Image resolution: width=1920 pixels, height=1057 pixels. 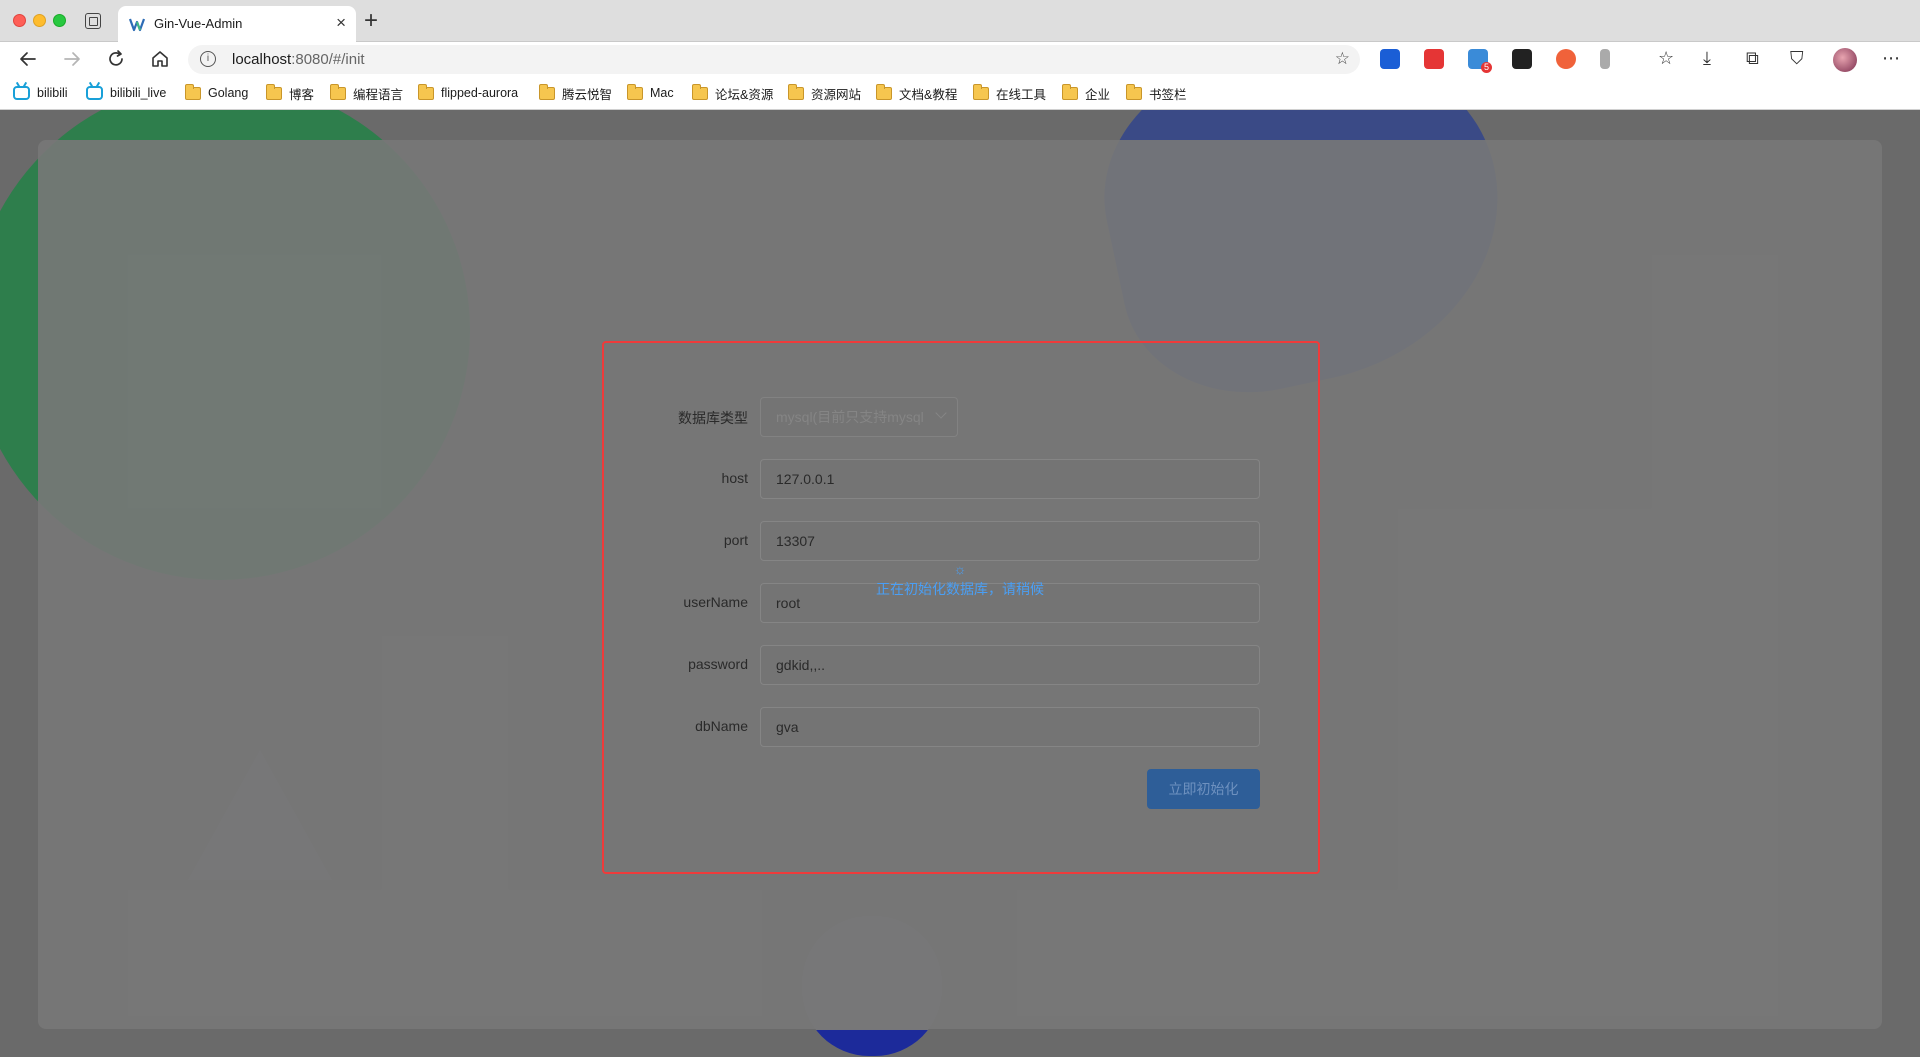 What do you see at coordinates (1797, 58) in the screenshot?
I see `browser-essentials-icon: ⛉` at bounding box center [1797, 58].